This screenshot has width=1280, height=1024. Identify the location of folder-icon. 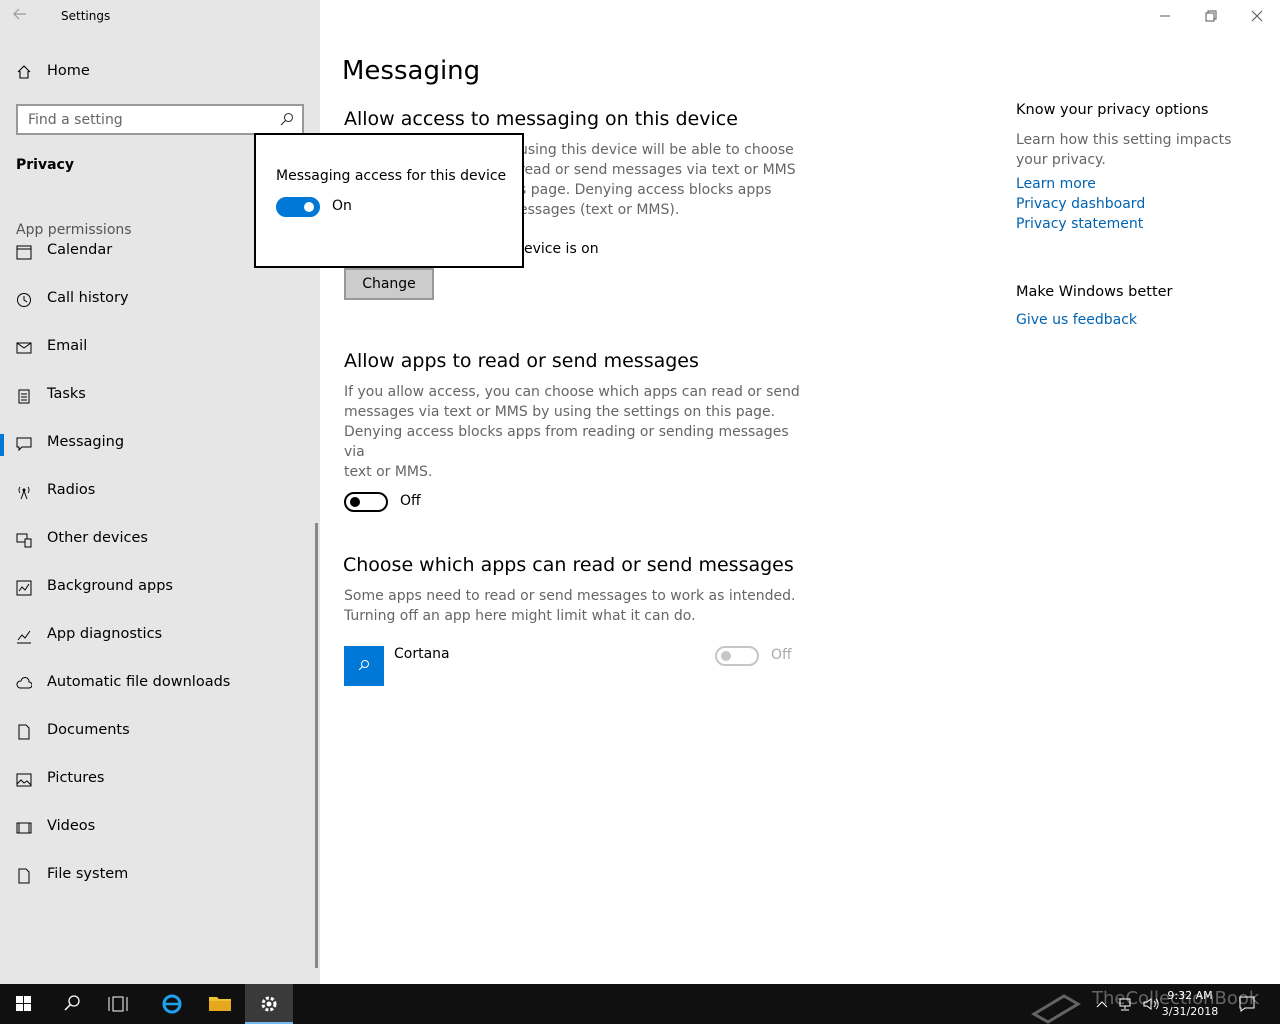
(220, 1004).